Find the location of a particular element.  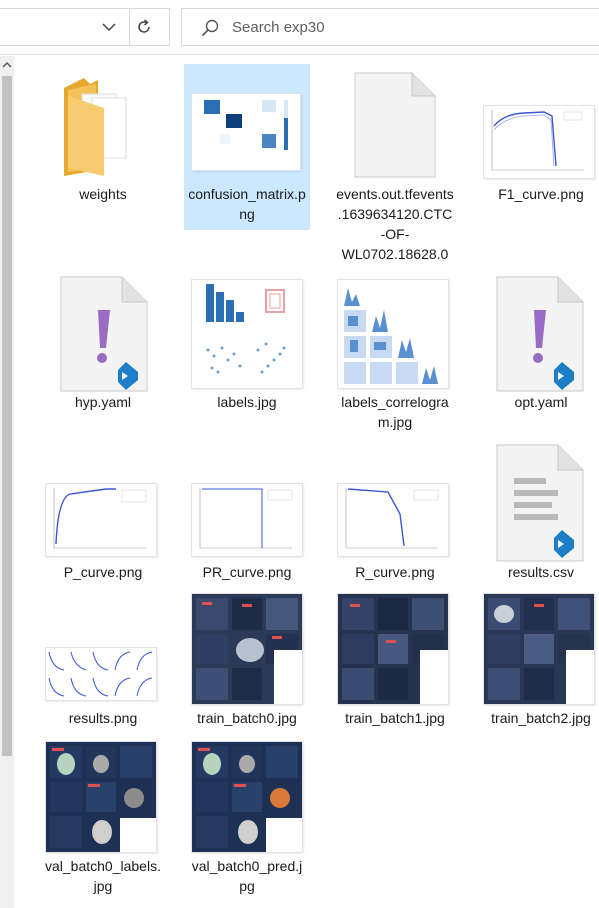

file-label: opt.yaml is located at coordinates (541, 402).